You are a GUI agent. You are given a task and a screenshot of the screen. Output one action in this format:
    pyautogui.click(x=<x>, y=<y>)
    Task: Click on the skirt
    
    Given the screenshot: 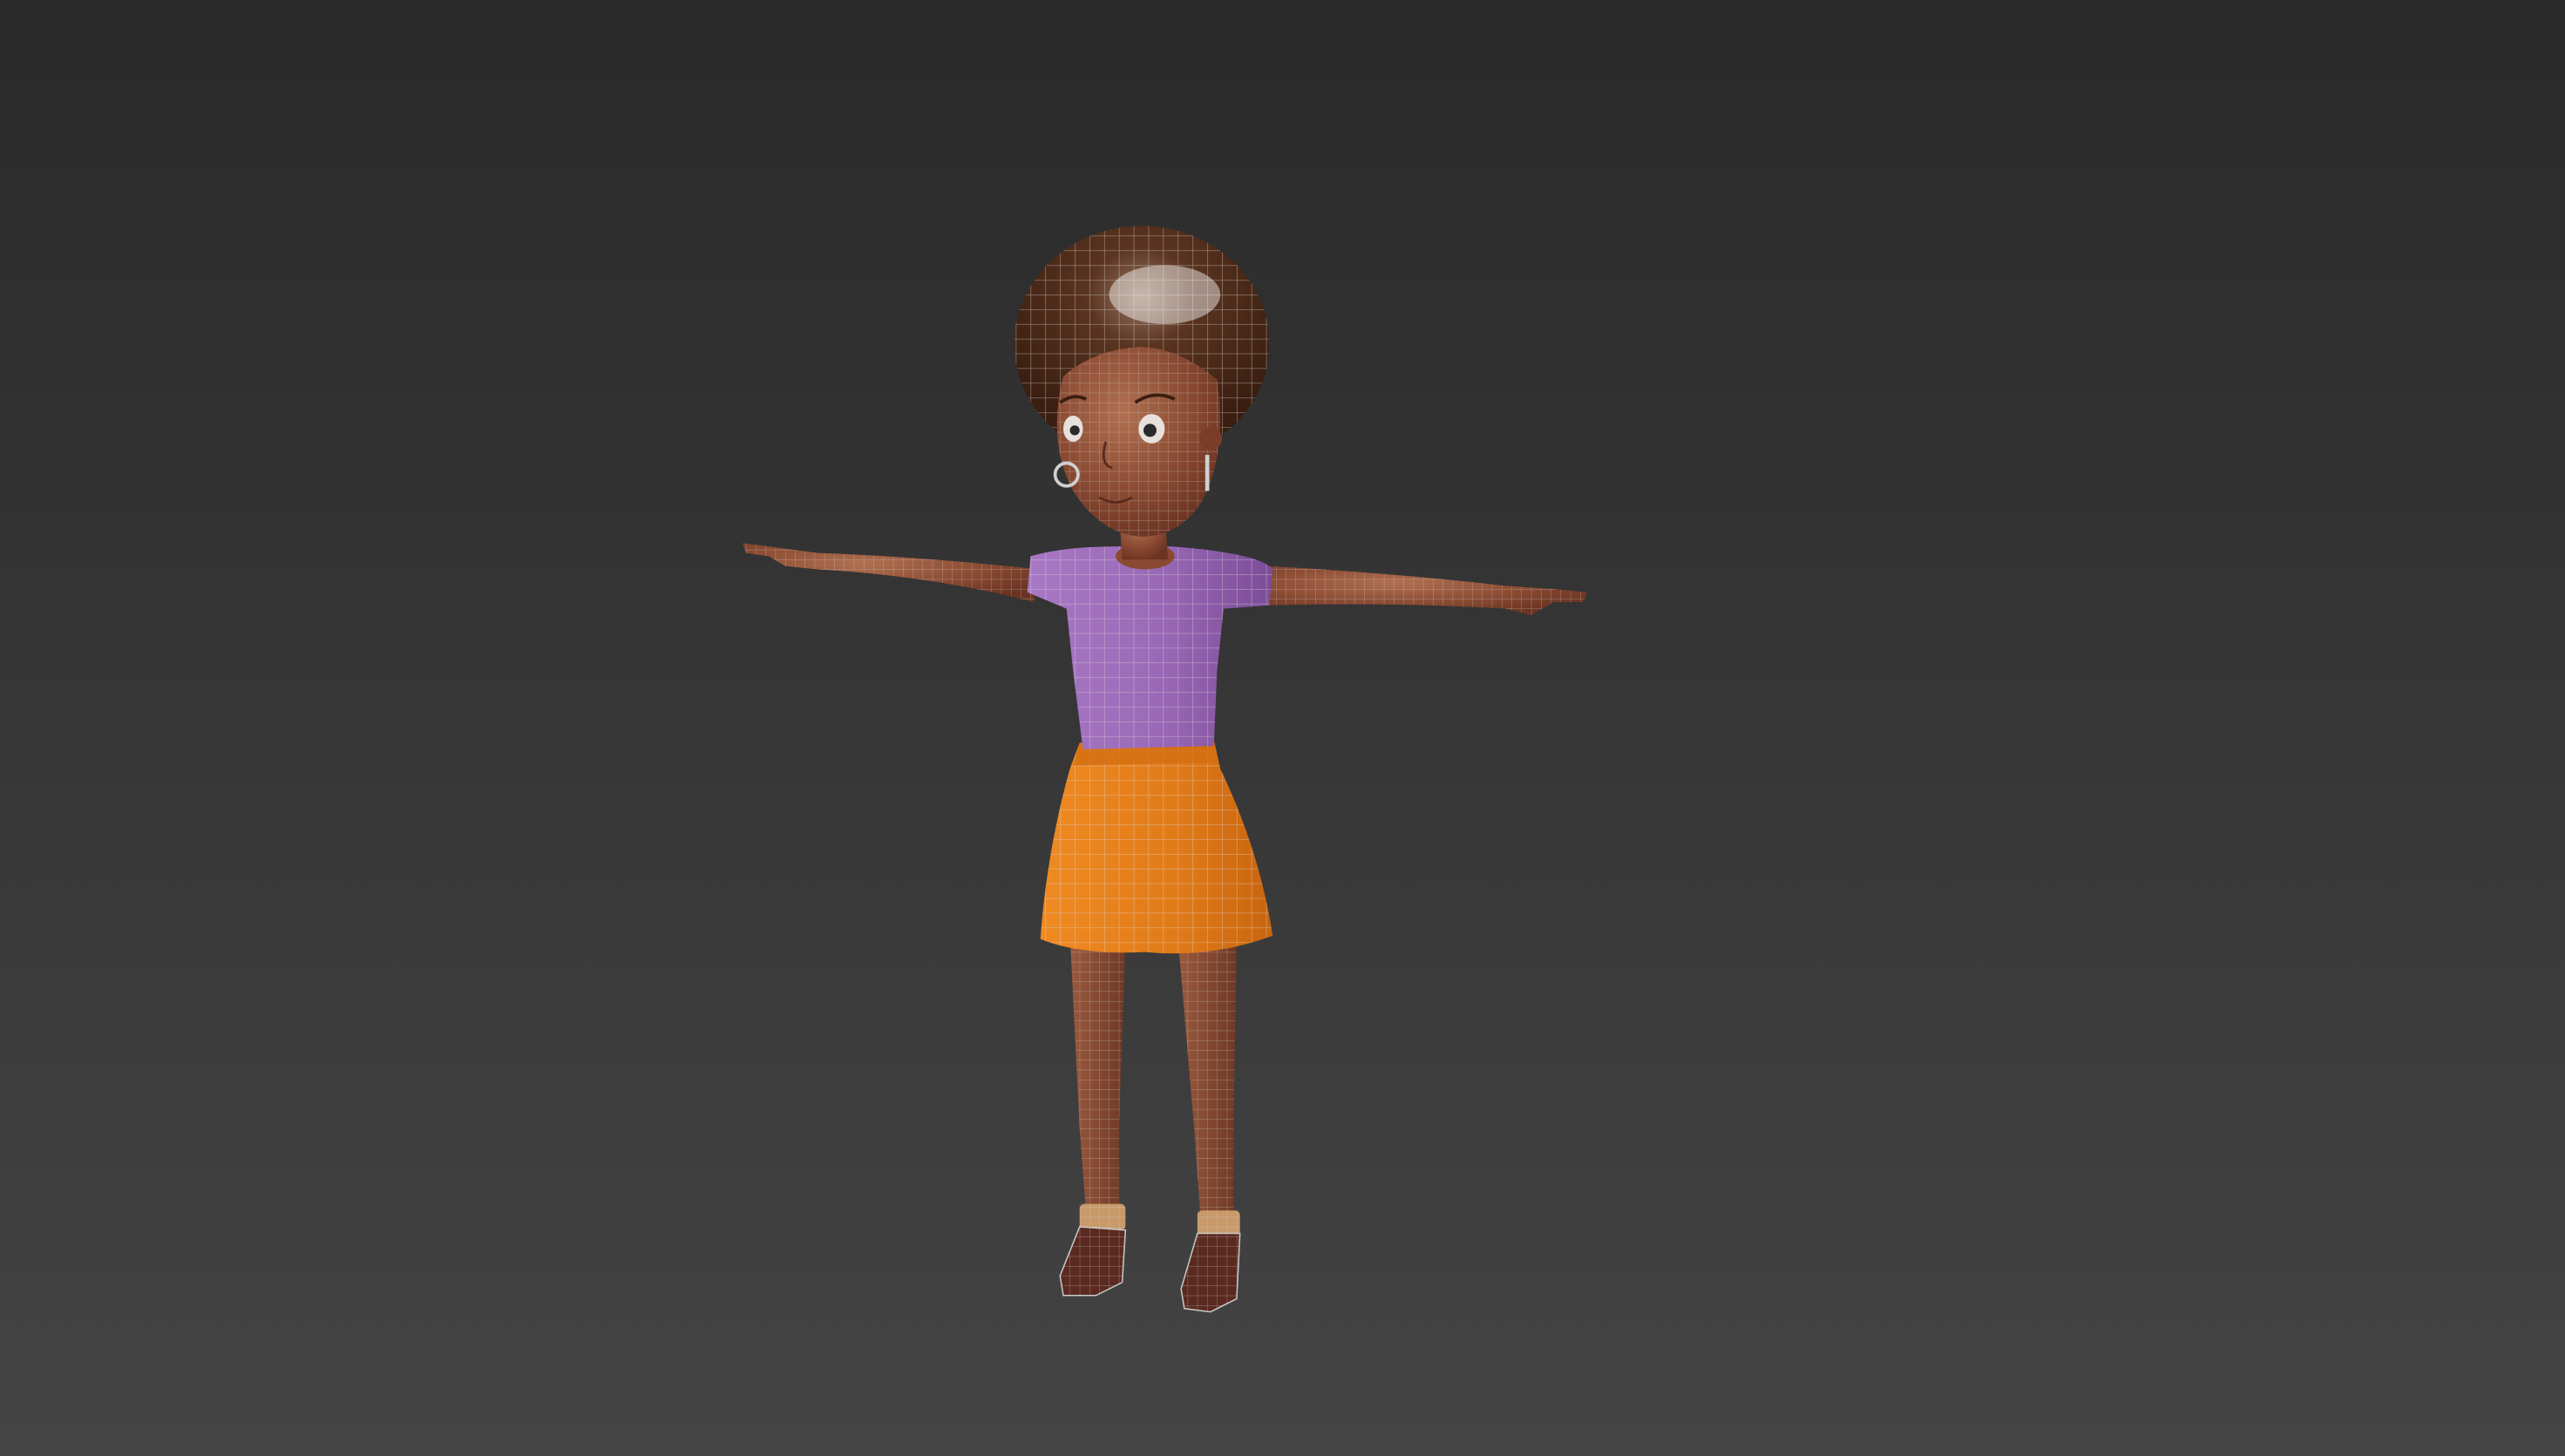 What is the action you would take?
    pyautogui.click(x=1156, y=846)
    